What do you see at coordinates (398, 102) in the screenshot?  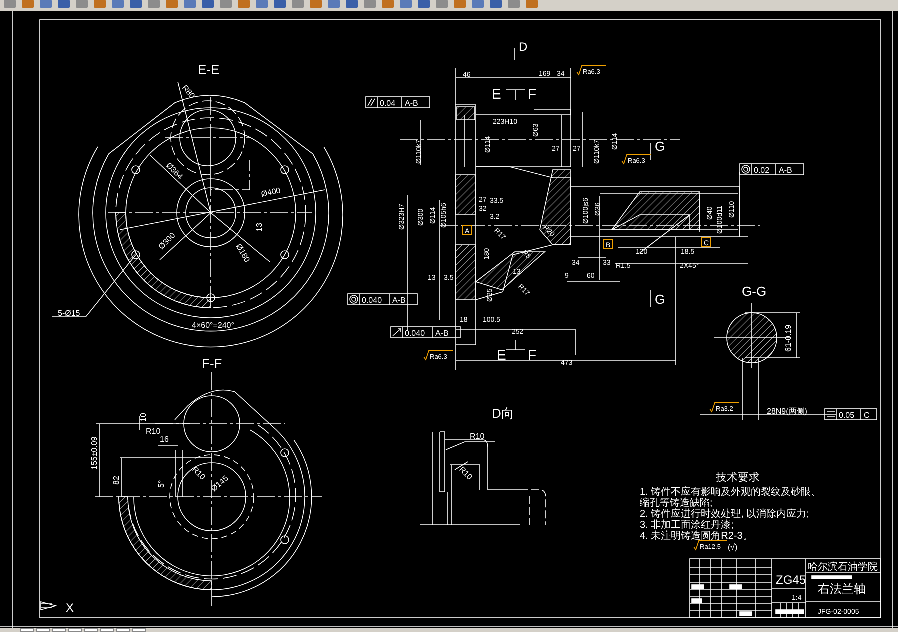 I see `tolerance-frame: 0.04 A-B` at bounding box center [398, 102].